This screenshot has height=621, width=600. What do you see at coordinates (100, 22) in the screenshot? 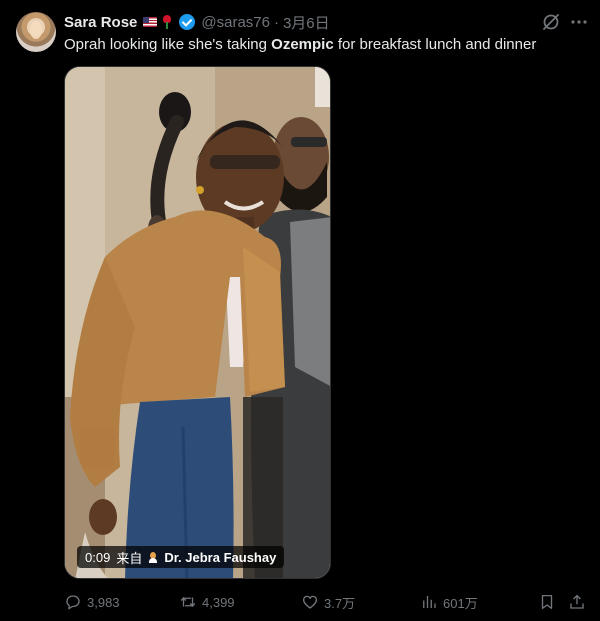
I see `author-name: Sara Rose` at bounding box center [100, 22].